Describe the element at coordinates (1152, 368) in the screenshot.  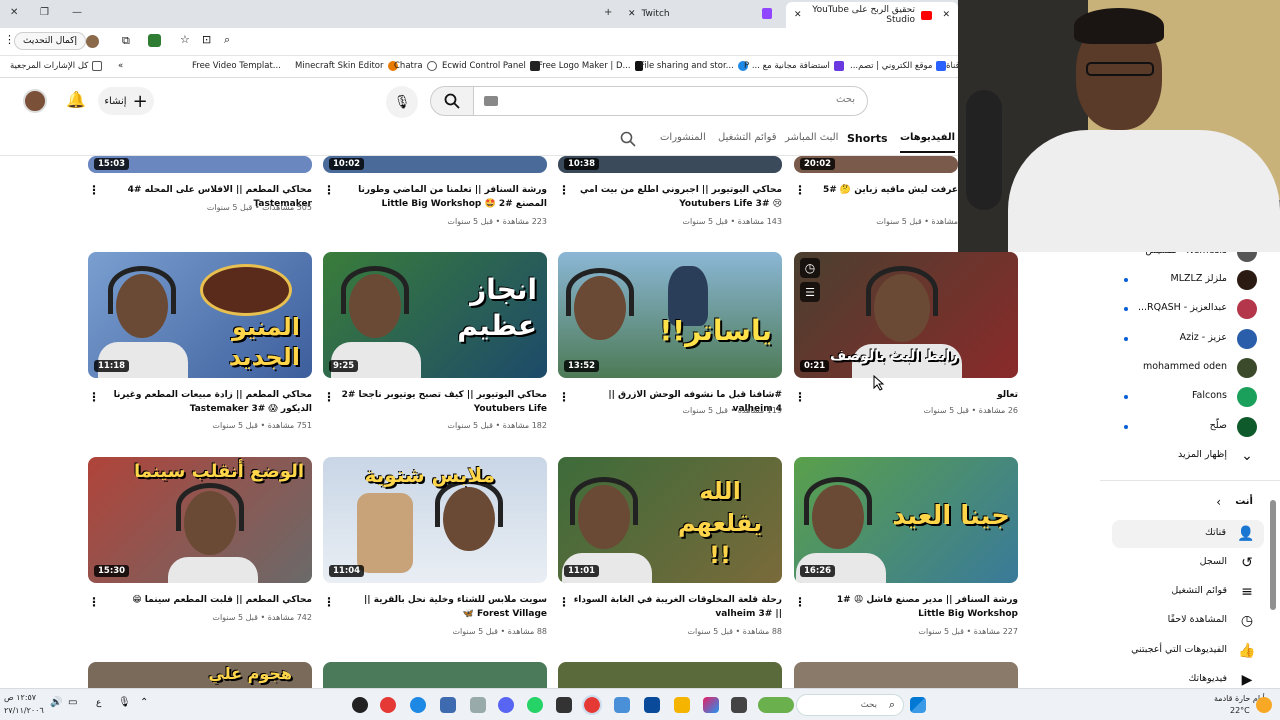
I see `subscription-item: mohammed oden` at that location.